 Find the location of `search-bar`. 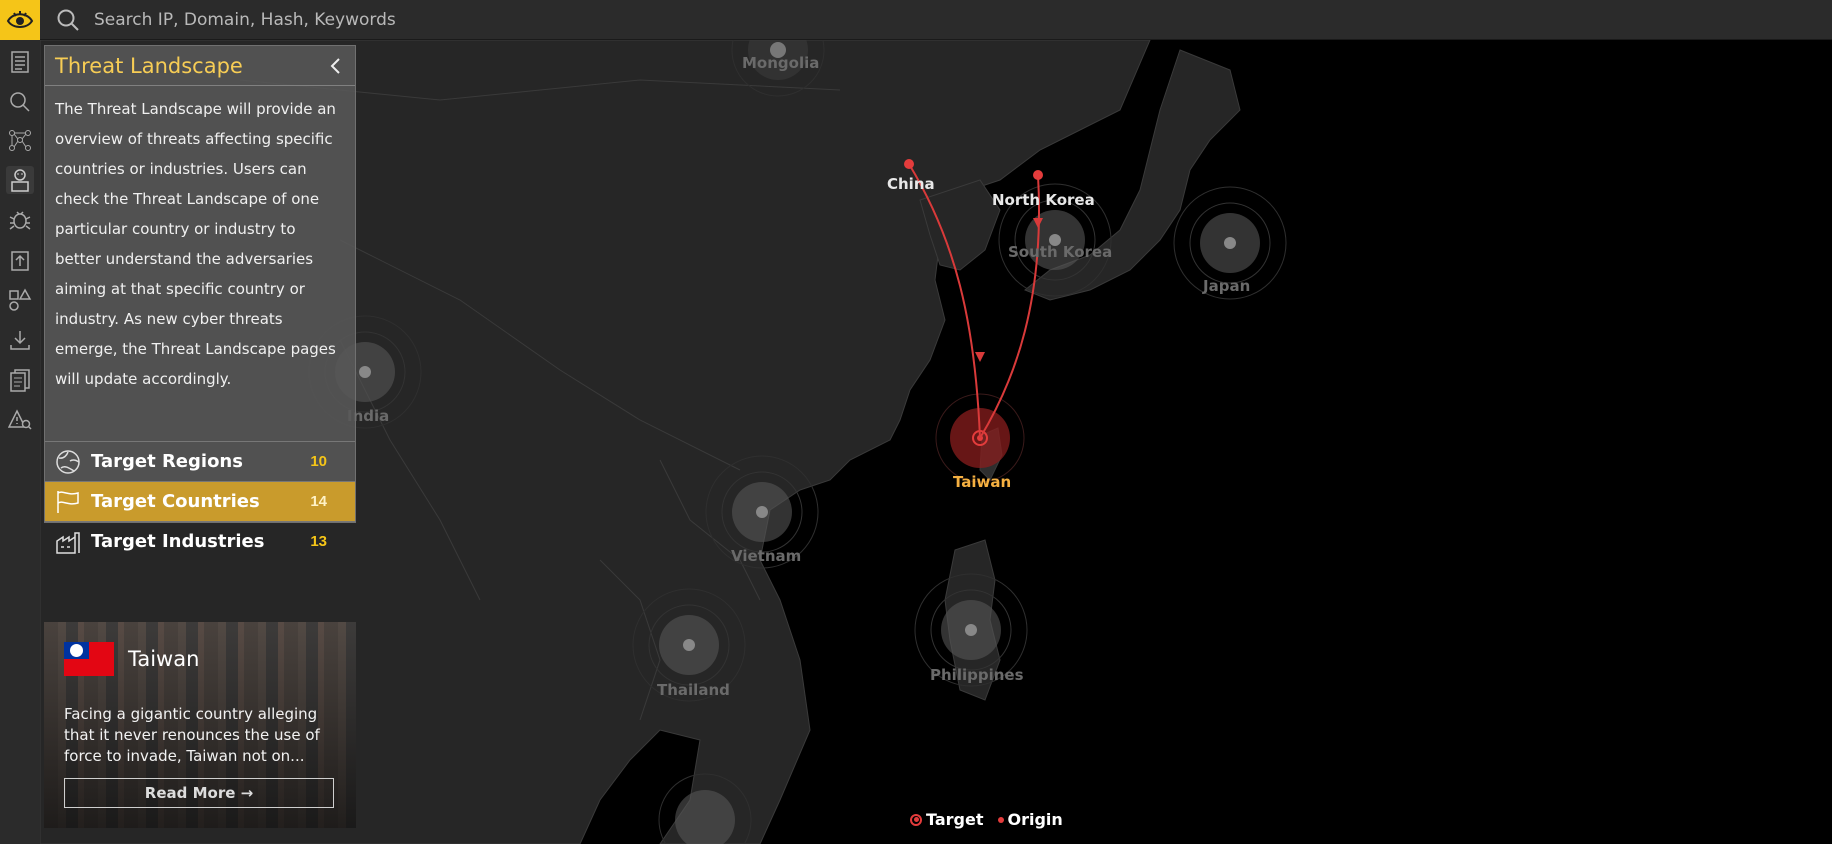

search-bar is located at coordinates (506, 20).